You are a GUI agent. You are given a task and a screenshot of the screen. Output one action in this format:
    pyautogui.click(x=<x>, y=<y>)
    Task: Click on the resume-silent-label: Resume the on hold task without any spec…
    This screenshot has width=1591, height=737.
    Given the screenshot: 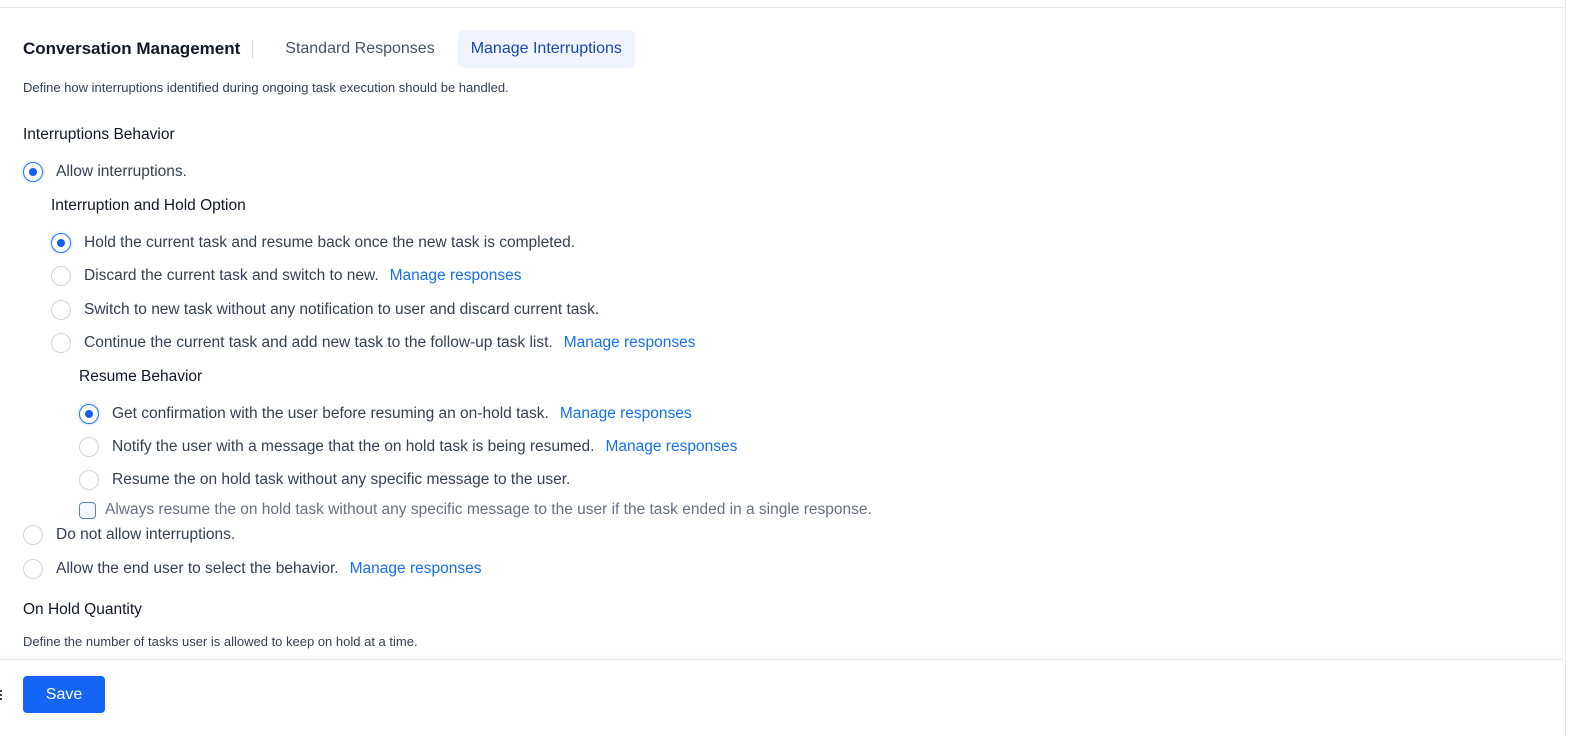 What is the action you would take?
    pyautogui.click(x=341, y=479)
    